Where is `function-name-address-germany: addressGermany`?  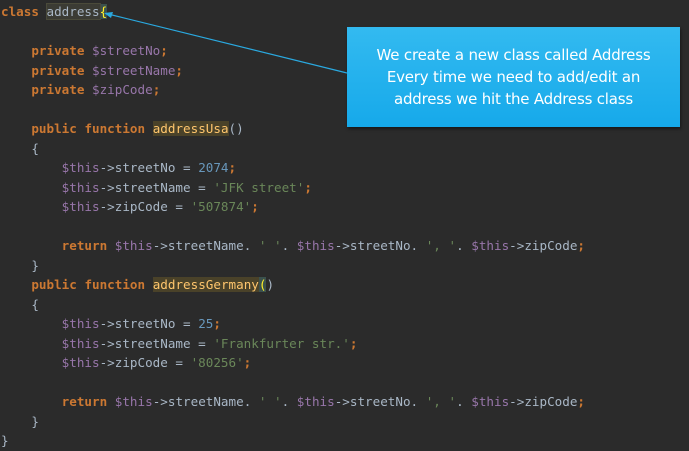 function-name-address-germany: addressGermany is located at coordinates (205, 284).